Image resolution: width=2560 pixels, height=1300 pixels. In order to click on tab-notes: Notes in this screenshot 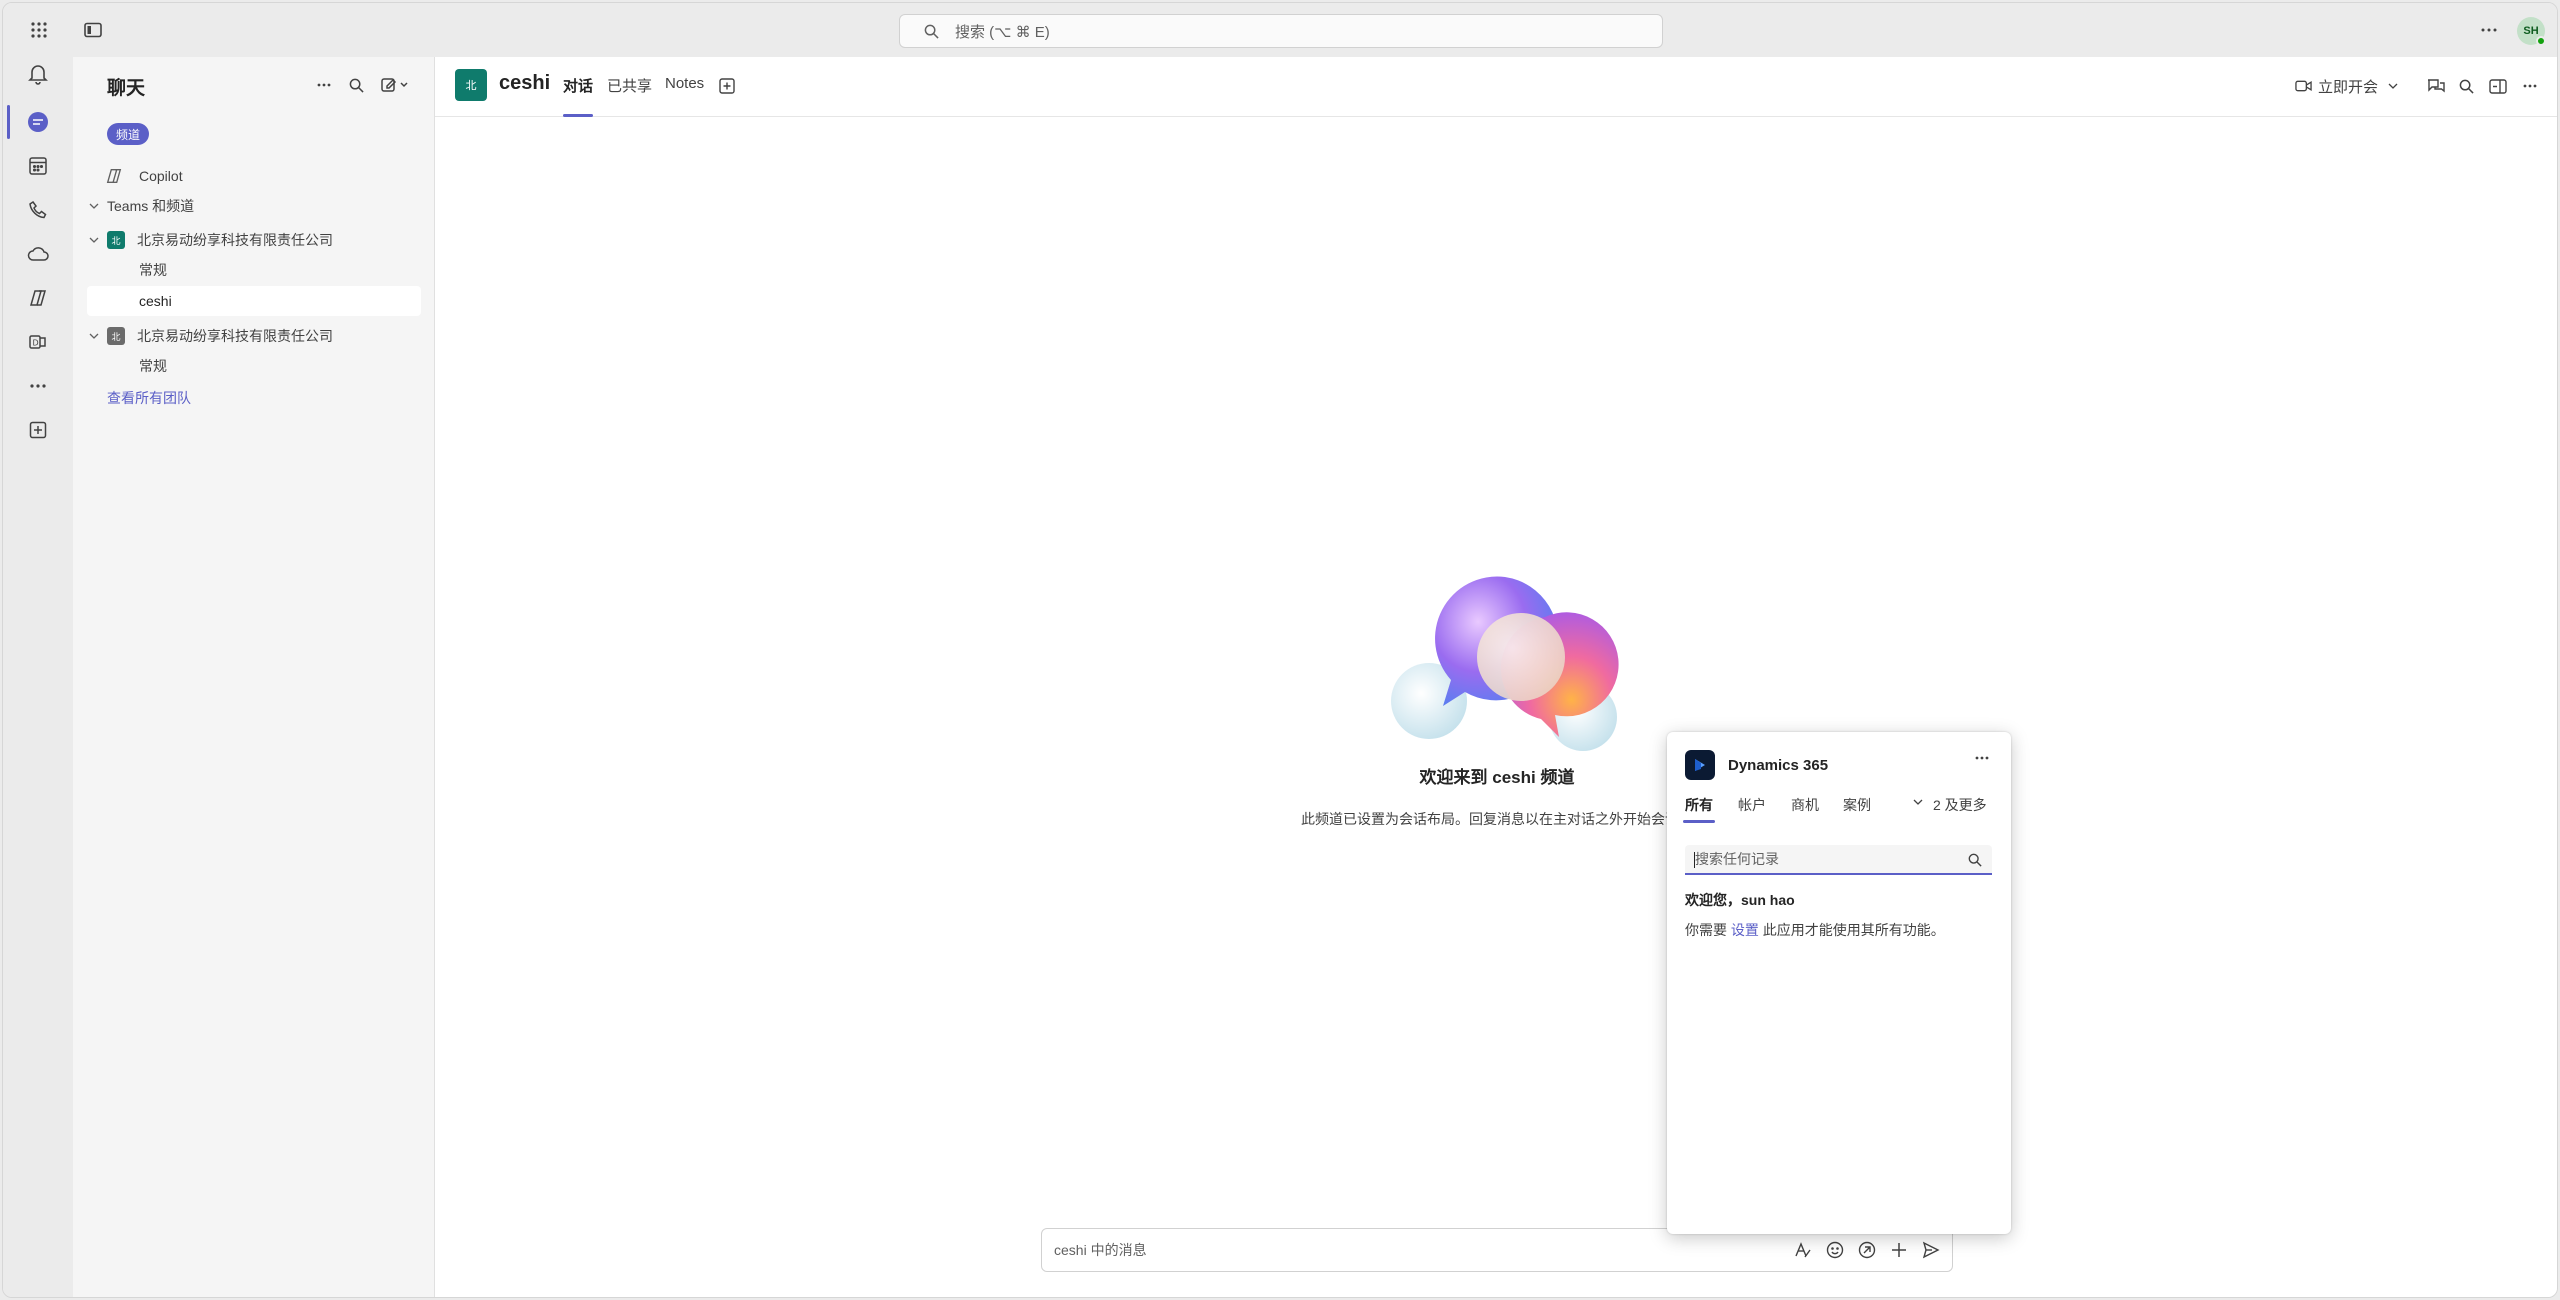, I will do `click(684, 96)`.